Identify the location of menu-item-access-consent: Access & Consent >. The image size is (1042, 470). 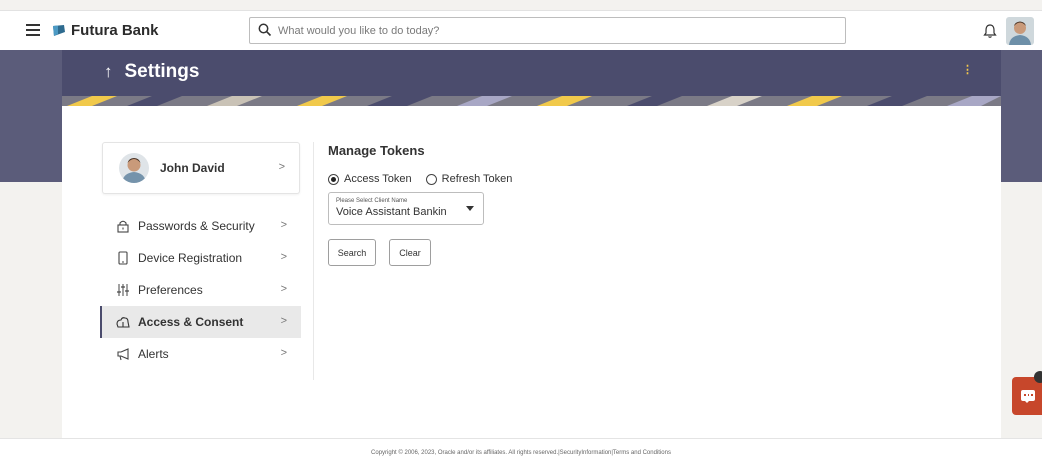
(200, 322).